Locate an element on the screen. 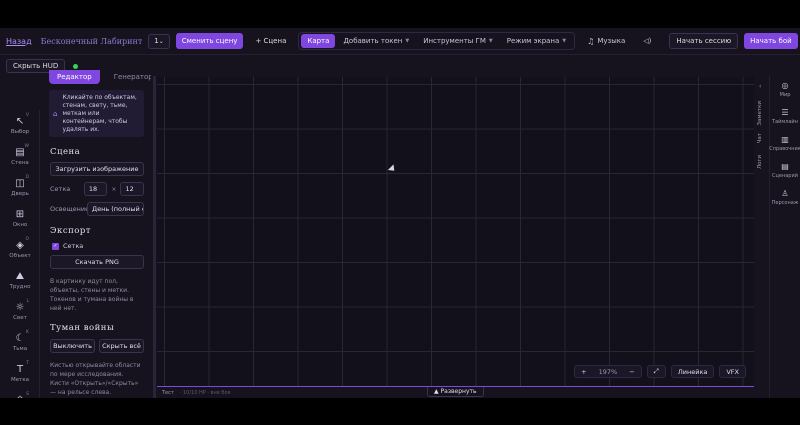 Image resolution: width=800 pixels, height=425 pixels. tool-spawn: ⇪СпавнS is located at coordinates (20, 393).